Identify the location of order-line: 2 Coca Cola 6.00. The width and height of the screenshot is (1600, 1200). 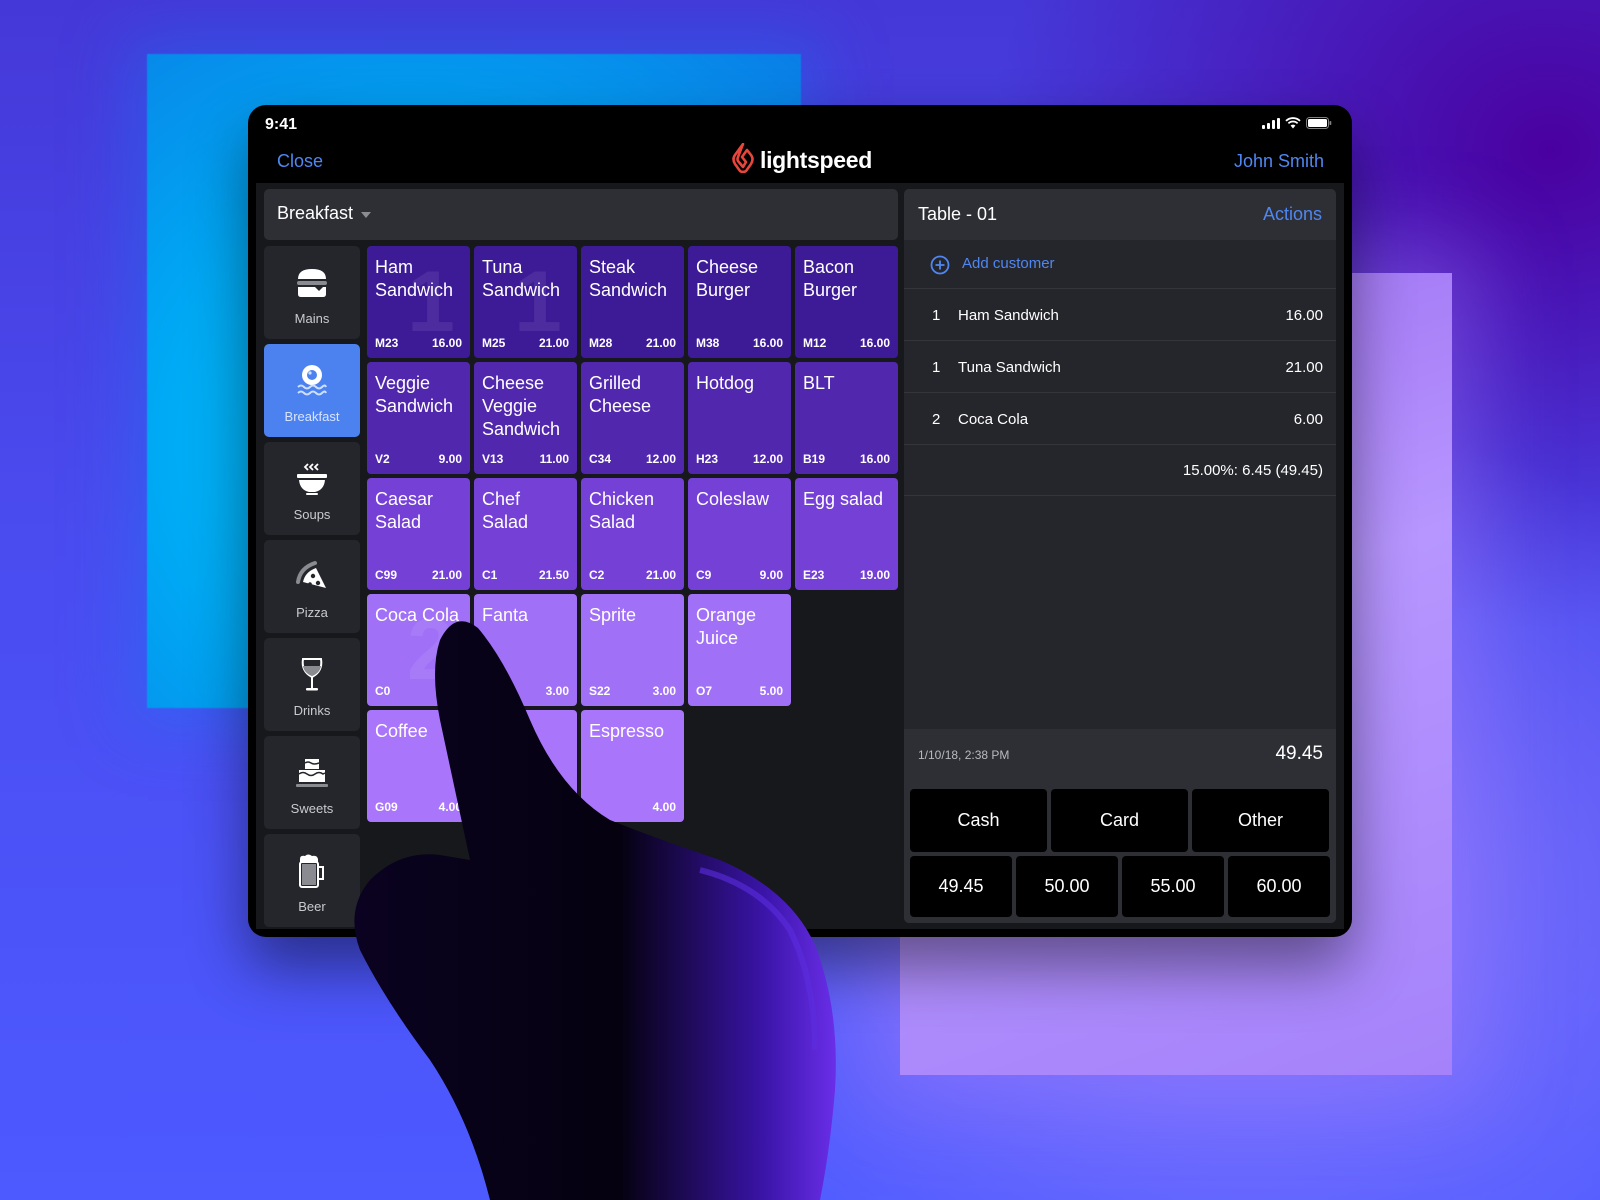
(1120, 419).